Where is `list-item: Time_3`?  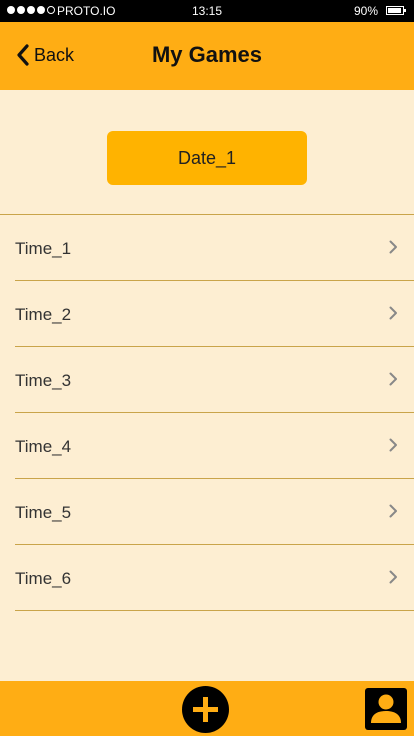 list-item: Time_3 is located at coordinates (214, 380).